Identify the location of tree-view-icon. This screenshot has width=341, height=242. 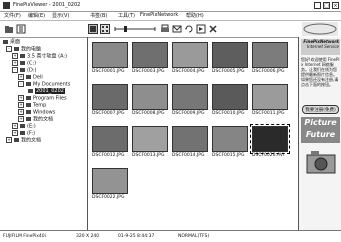
(21, 29).